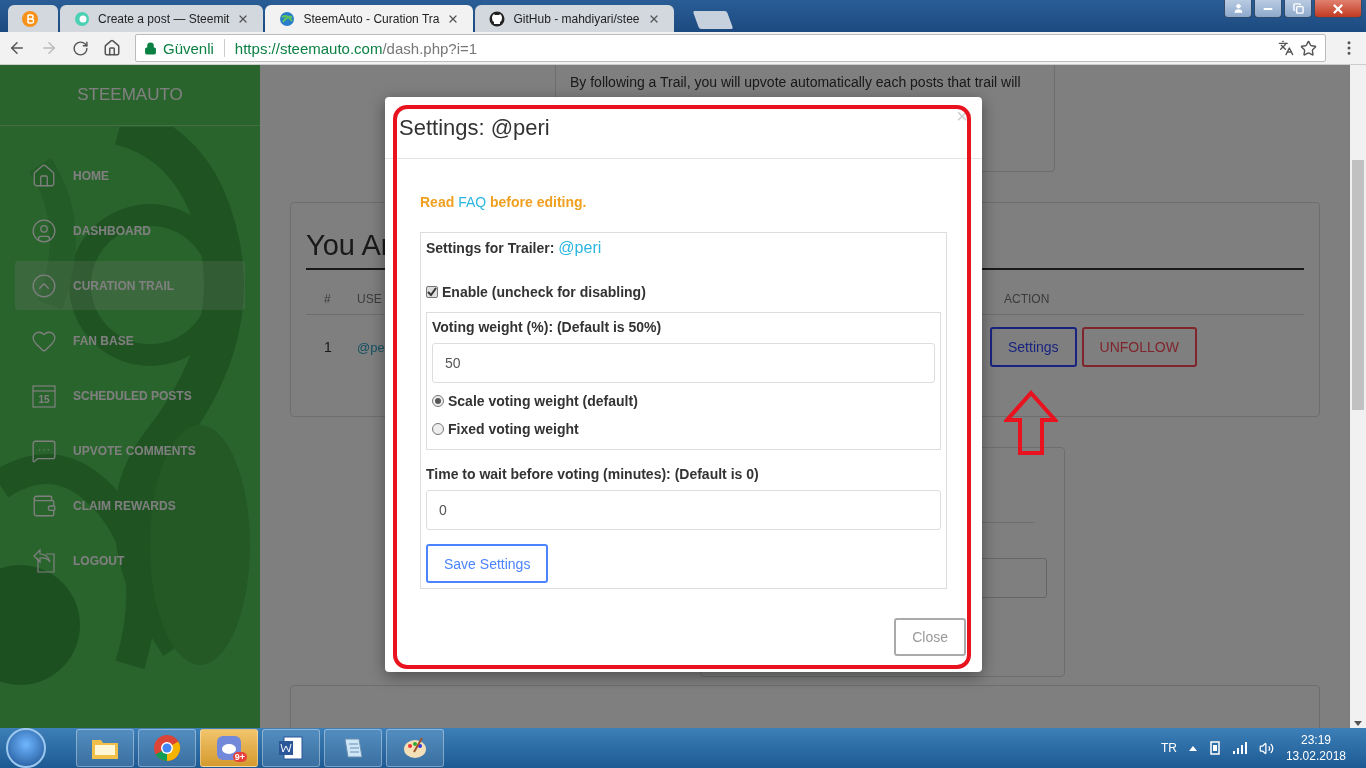 The image size is (1366, 768). I want to click on close-button, so click(1338, 9).